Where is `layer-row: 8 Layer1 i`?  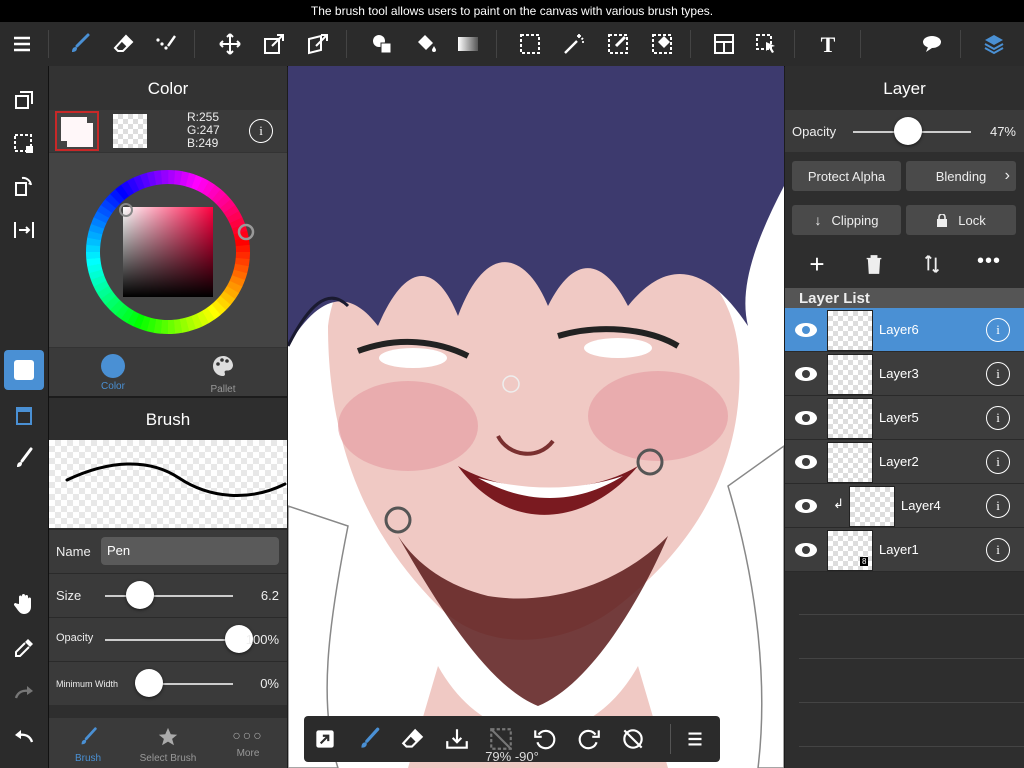 layer-row: 8 Layer1 i is located at coordinates (904, 550).